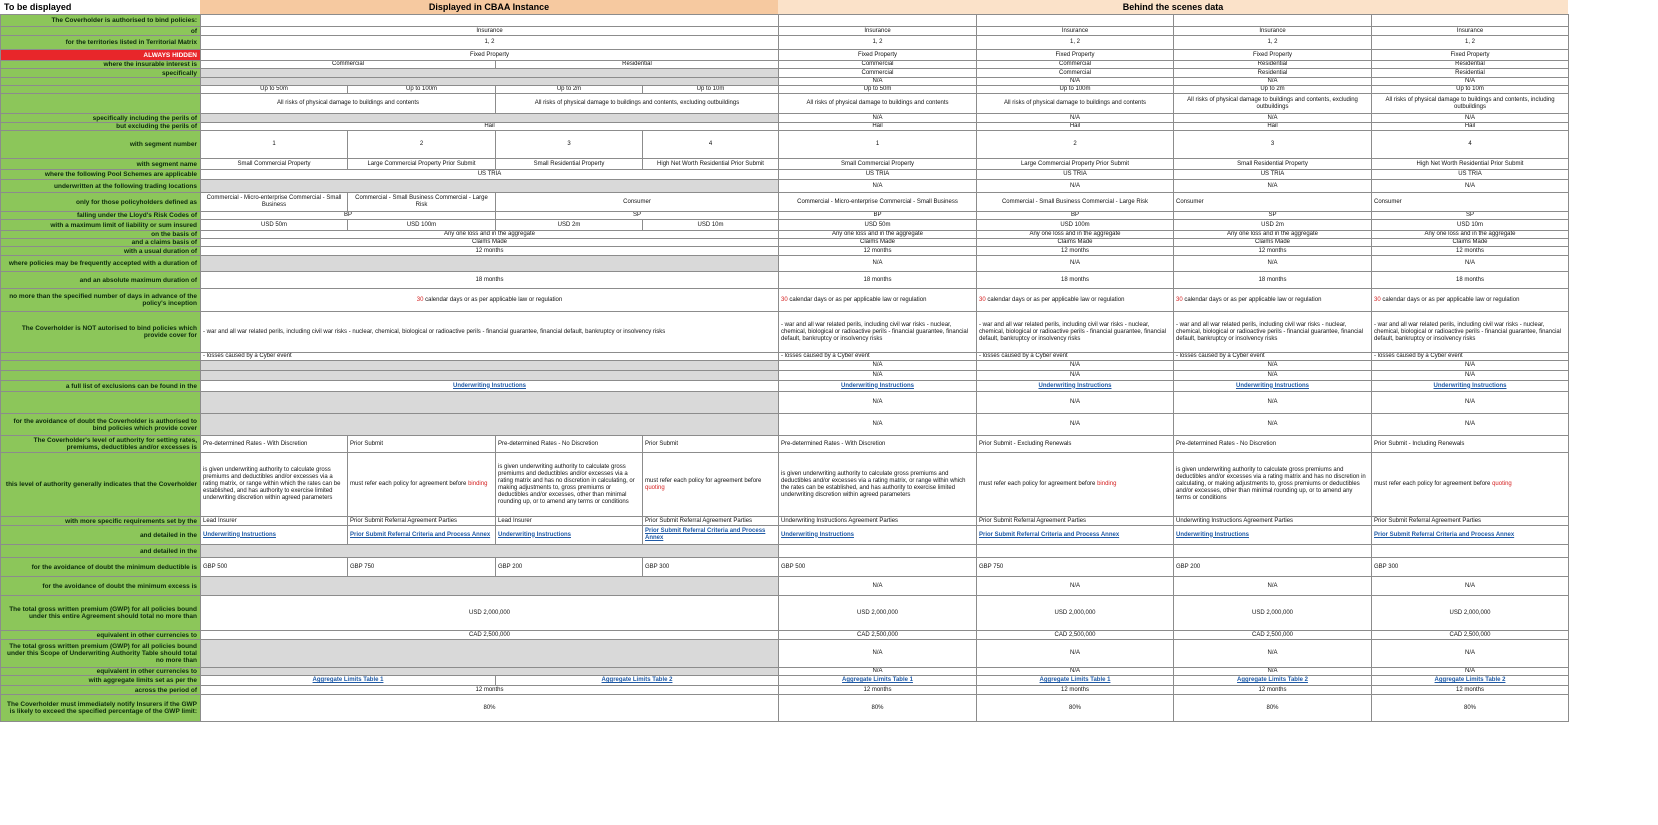  What do you see at coordinates (100, 365) in the screenshot?
I see `row-label` at bounding box center [100, 365].